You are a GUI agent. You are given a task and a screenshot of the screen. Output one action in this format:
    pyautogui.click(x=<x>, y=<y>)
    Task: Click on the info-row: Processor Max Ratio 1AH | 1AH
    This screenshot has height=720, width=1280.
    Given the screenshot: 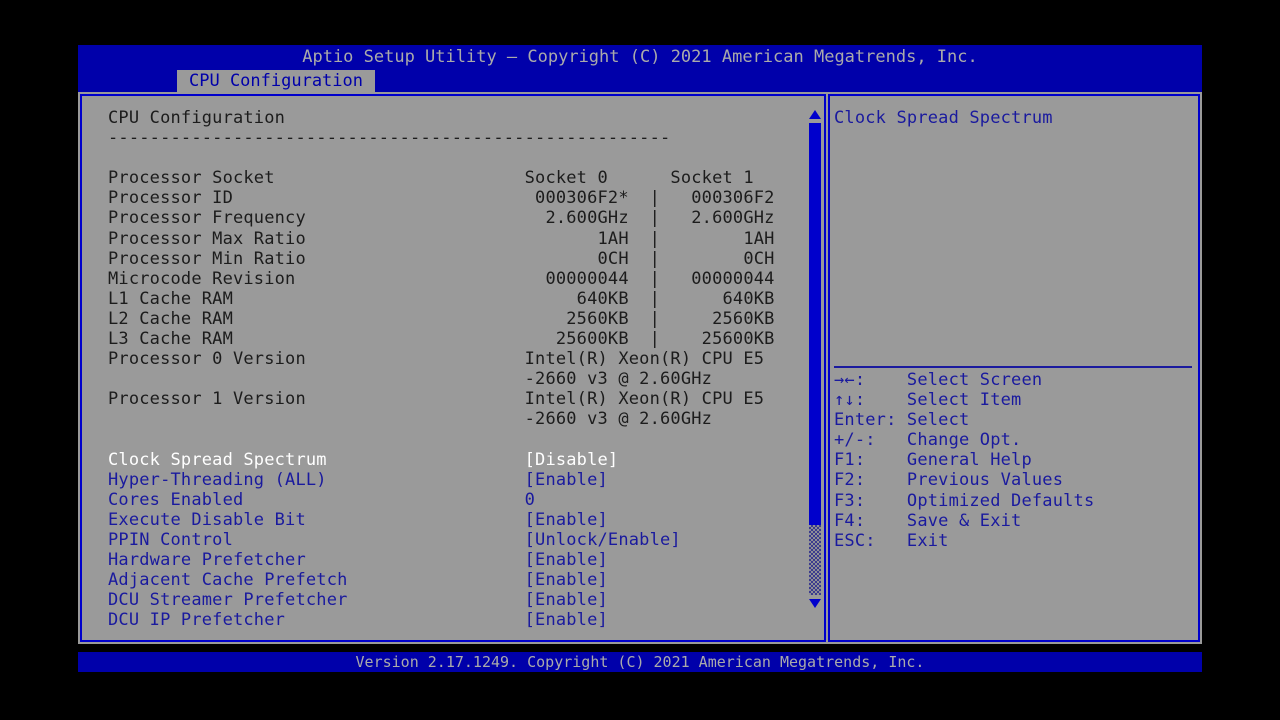 What is the action you would take?
    pyautogui.click(x=441, y=239)
    